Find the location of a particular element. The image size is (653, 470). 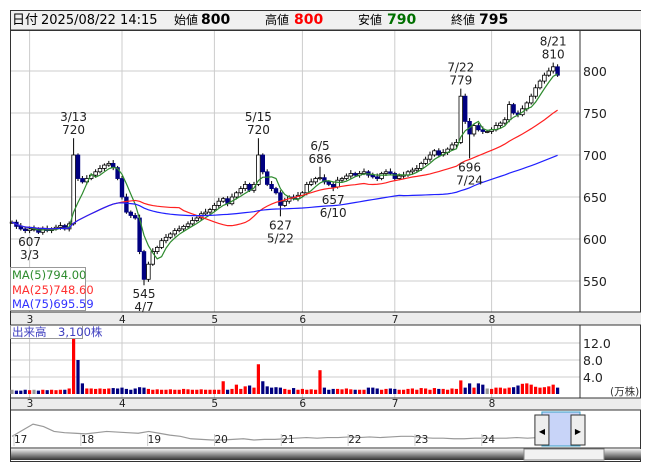

low-value-label: 657 is located at coordinates (333, 200).